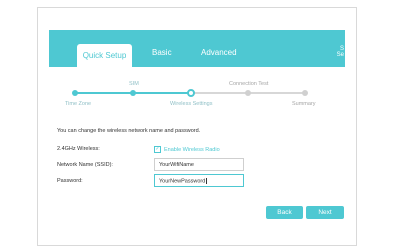 This screenshot has width=397, height=252. What do you see at coordinates (340, 55) in the screenshot?
I see `header-edge-line-2: Se` at bounding box center [340, 55].